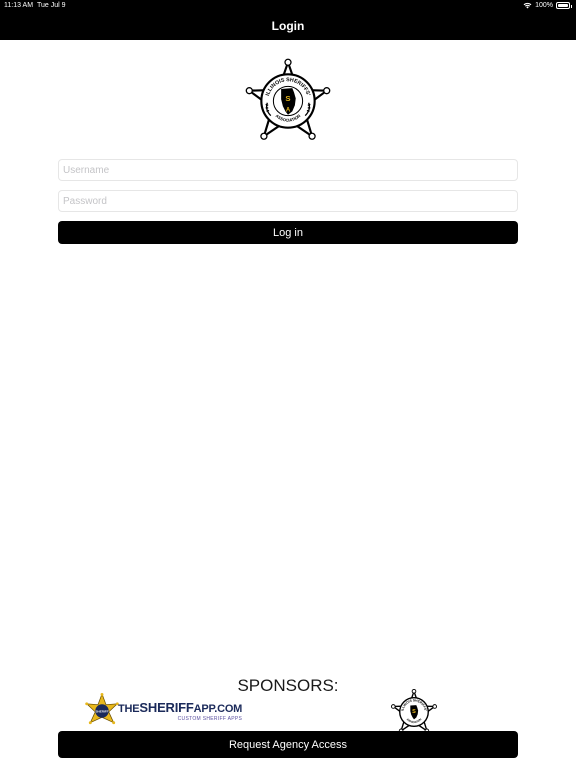  I want to click on isa-logo: ILLINOIS SHERIFFS' ASSOCIATION S A, so click(288, 99).